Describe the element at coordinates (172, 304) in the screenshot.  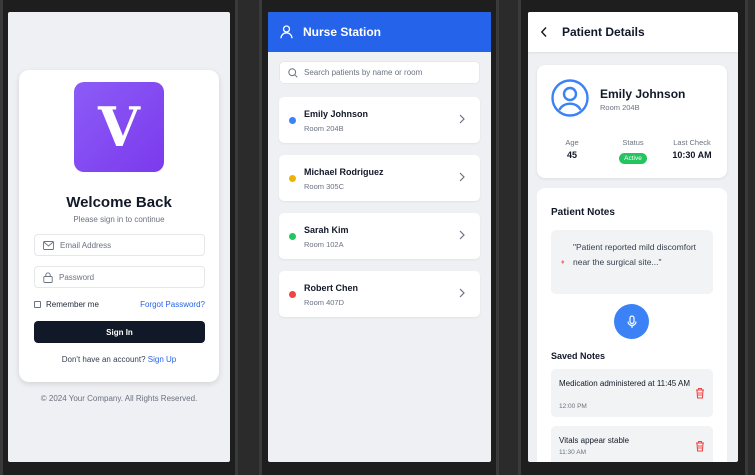
I see `forgot-password-link: Forgot Password?` at that location.